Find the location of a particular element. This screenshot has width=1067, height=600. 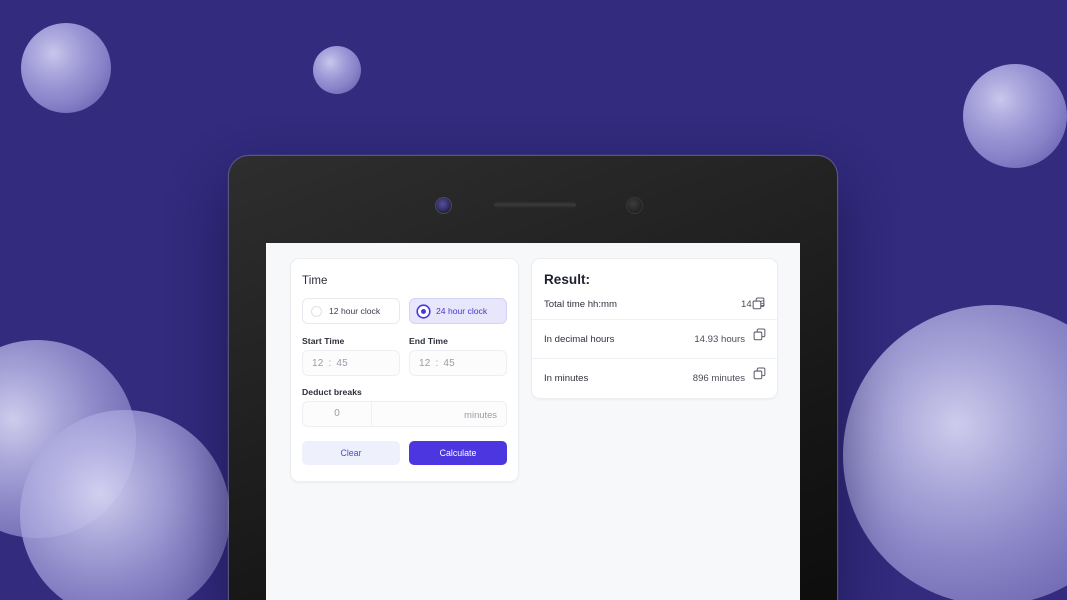

sphere-bottom-left-front is located at coordinates (125, 505).